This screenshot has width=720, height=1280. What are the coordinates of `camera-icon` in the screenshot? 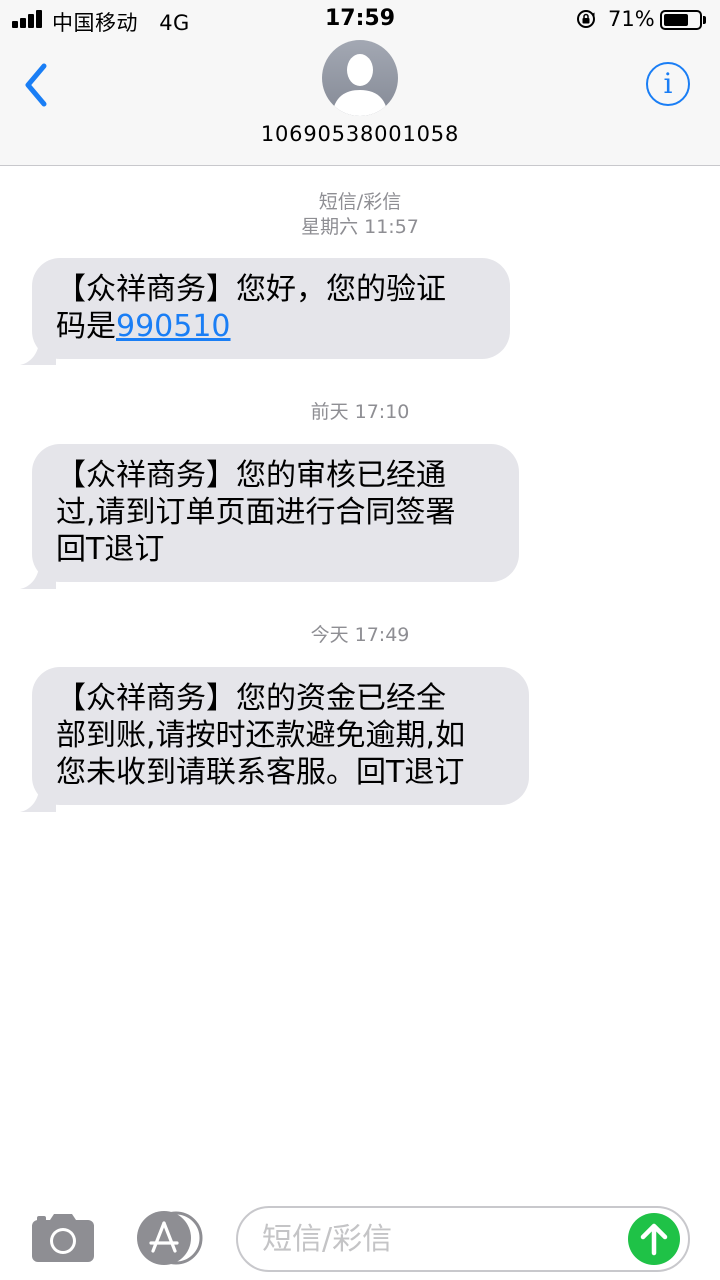 It's located at (63, 1238).